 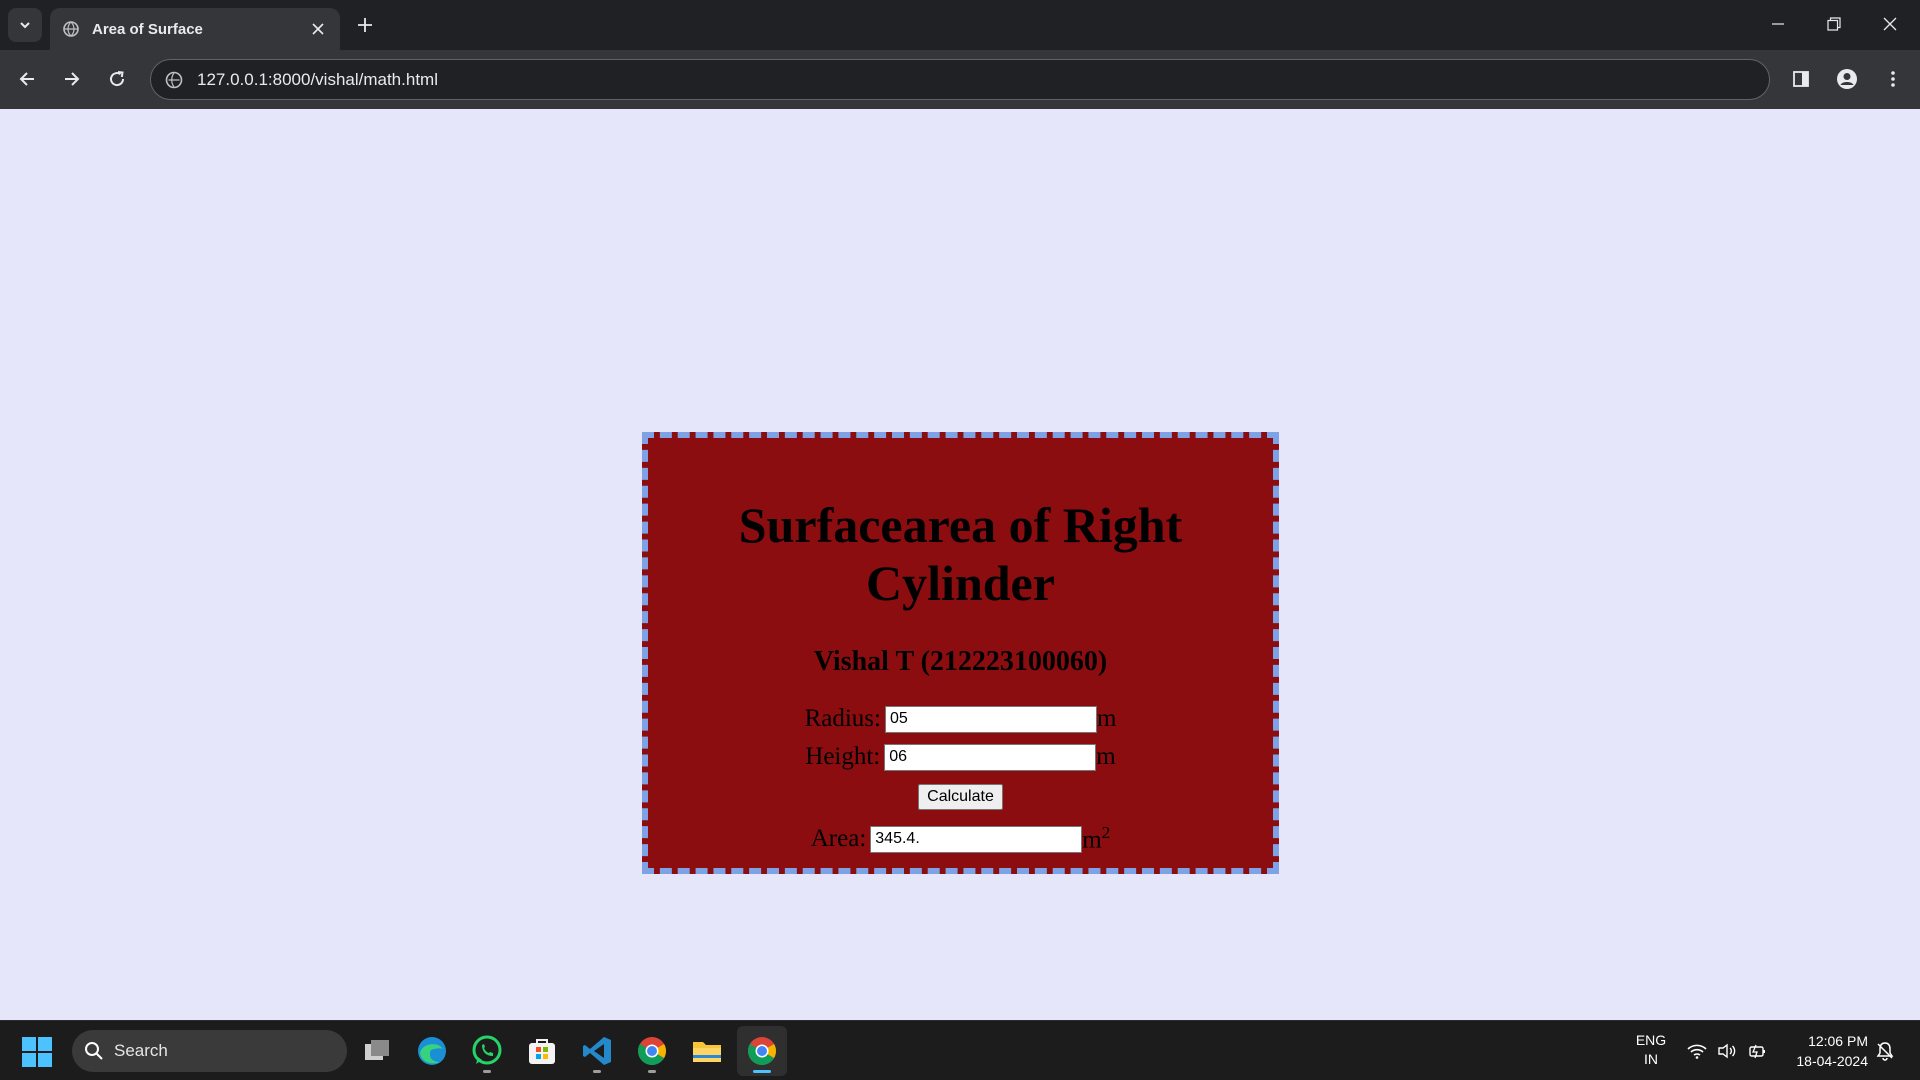 I want to click on author-subtitle: Vishal T (212223100060), so click(x=960, y=661).